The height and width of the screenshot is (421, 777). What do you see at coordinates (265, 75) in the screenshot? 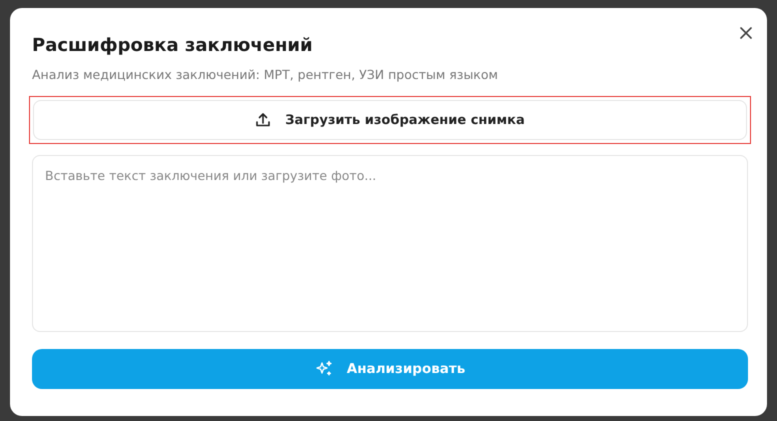
I see `dialog-subtitle: Анализ медицинских заключений: МРТ, рентген, УЗИ простым языком` at bounding box center [265, 75].